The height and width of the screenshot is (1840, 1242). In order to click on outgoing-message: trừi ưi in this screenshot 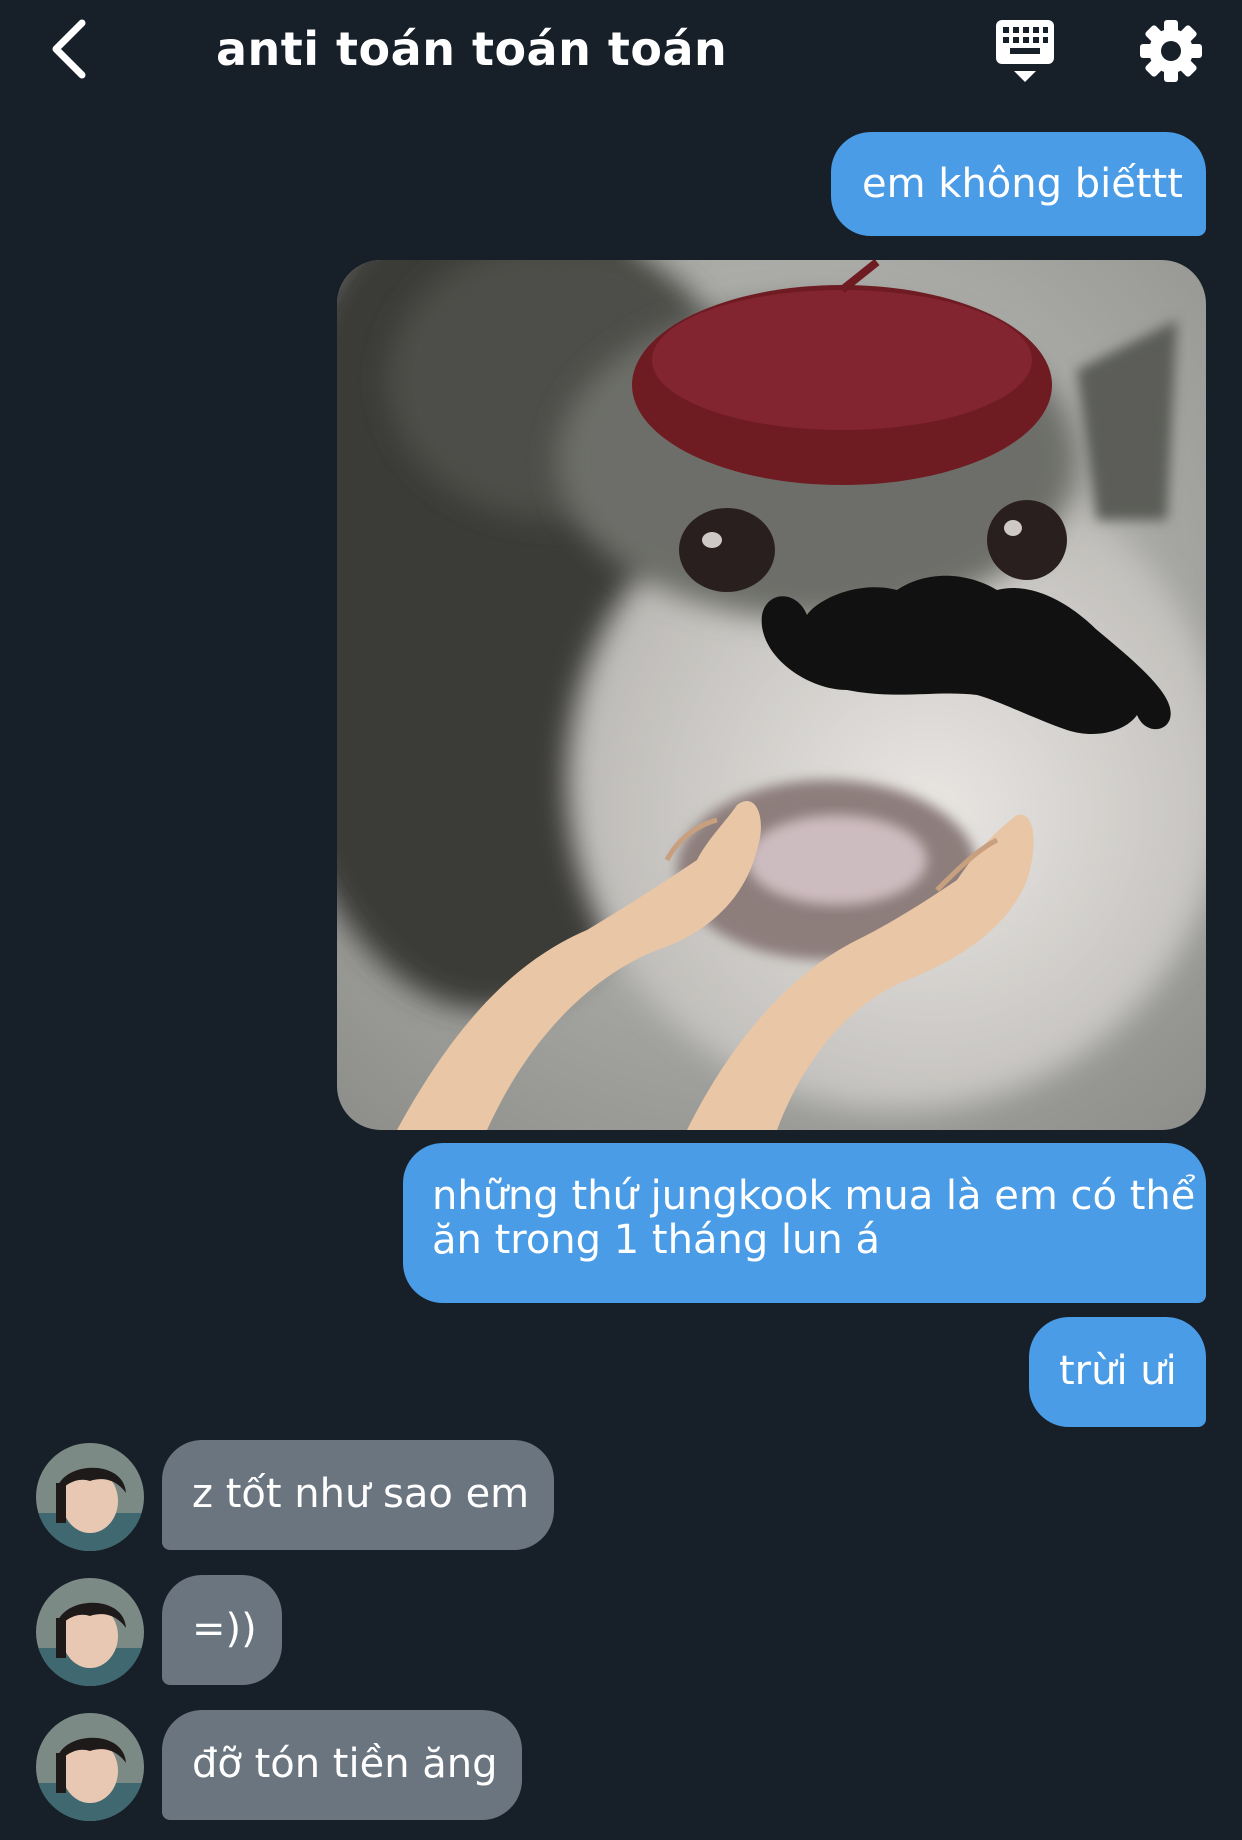, I will do `click(1117, 1372)`.